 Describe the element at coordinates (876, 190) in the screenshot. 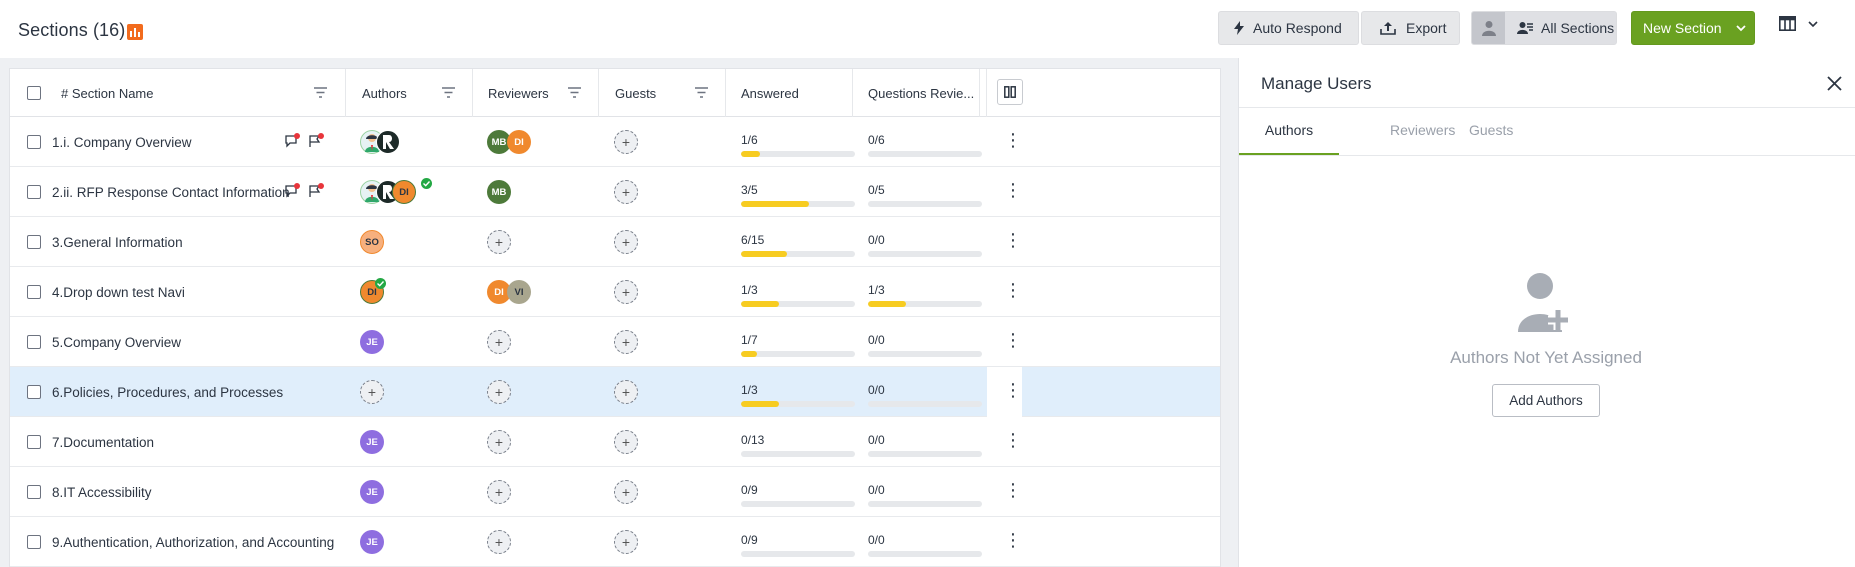

I see `reviewed-count: 0/5` at that location.